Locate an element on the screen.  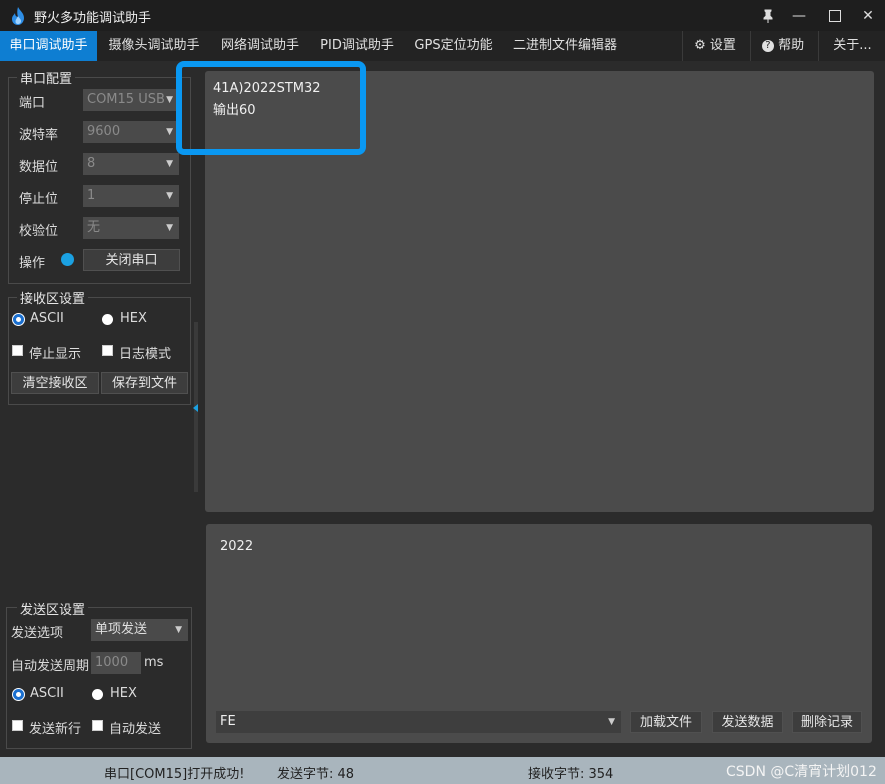
stop-display-label: 停止显示 is located at coordinates (55, 354).